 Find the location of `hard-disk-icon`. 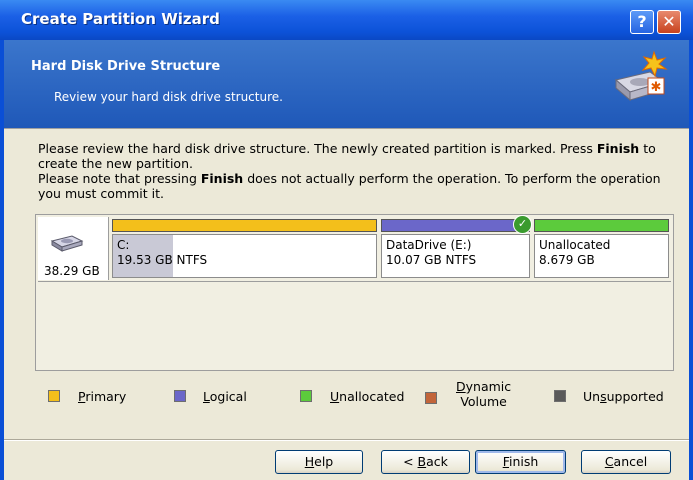

hard-disk-icon is located at coordinates (67, 243).